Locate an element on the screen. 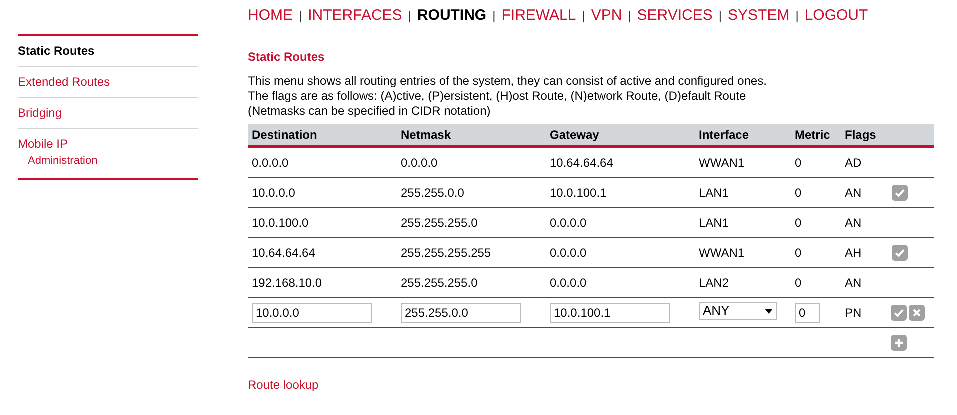 The width and height of the screenshot is (957, 415). caret-icon is located at coordinates (769, 311).